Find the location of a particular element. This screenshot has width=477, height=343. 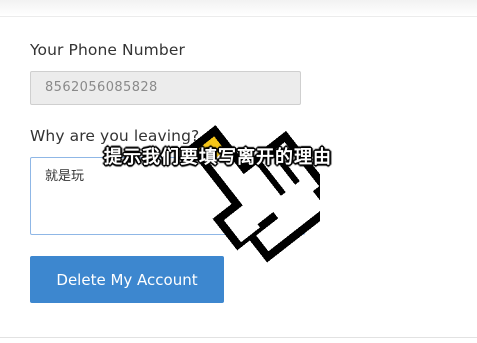

video-subtitle: 提示我们要填写离开的理由 is located at coordinates (218, 157).